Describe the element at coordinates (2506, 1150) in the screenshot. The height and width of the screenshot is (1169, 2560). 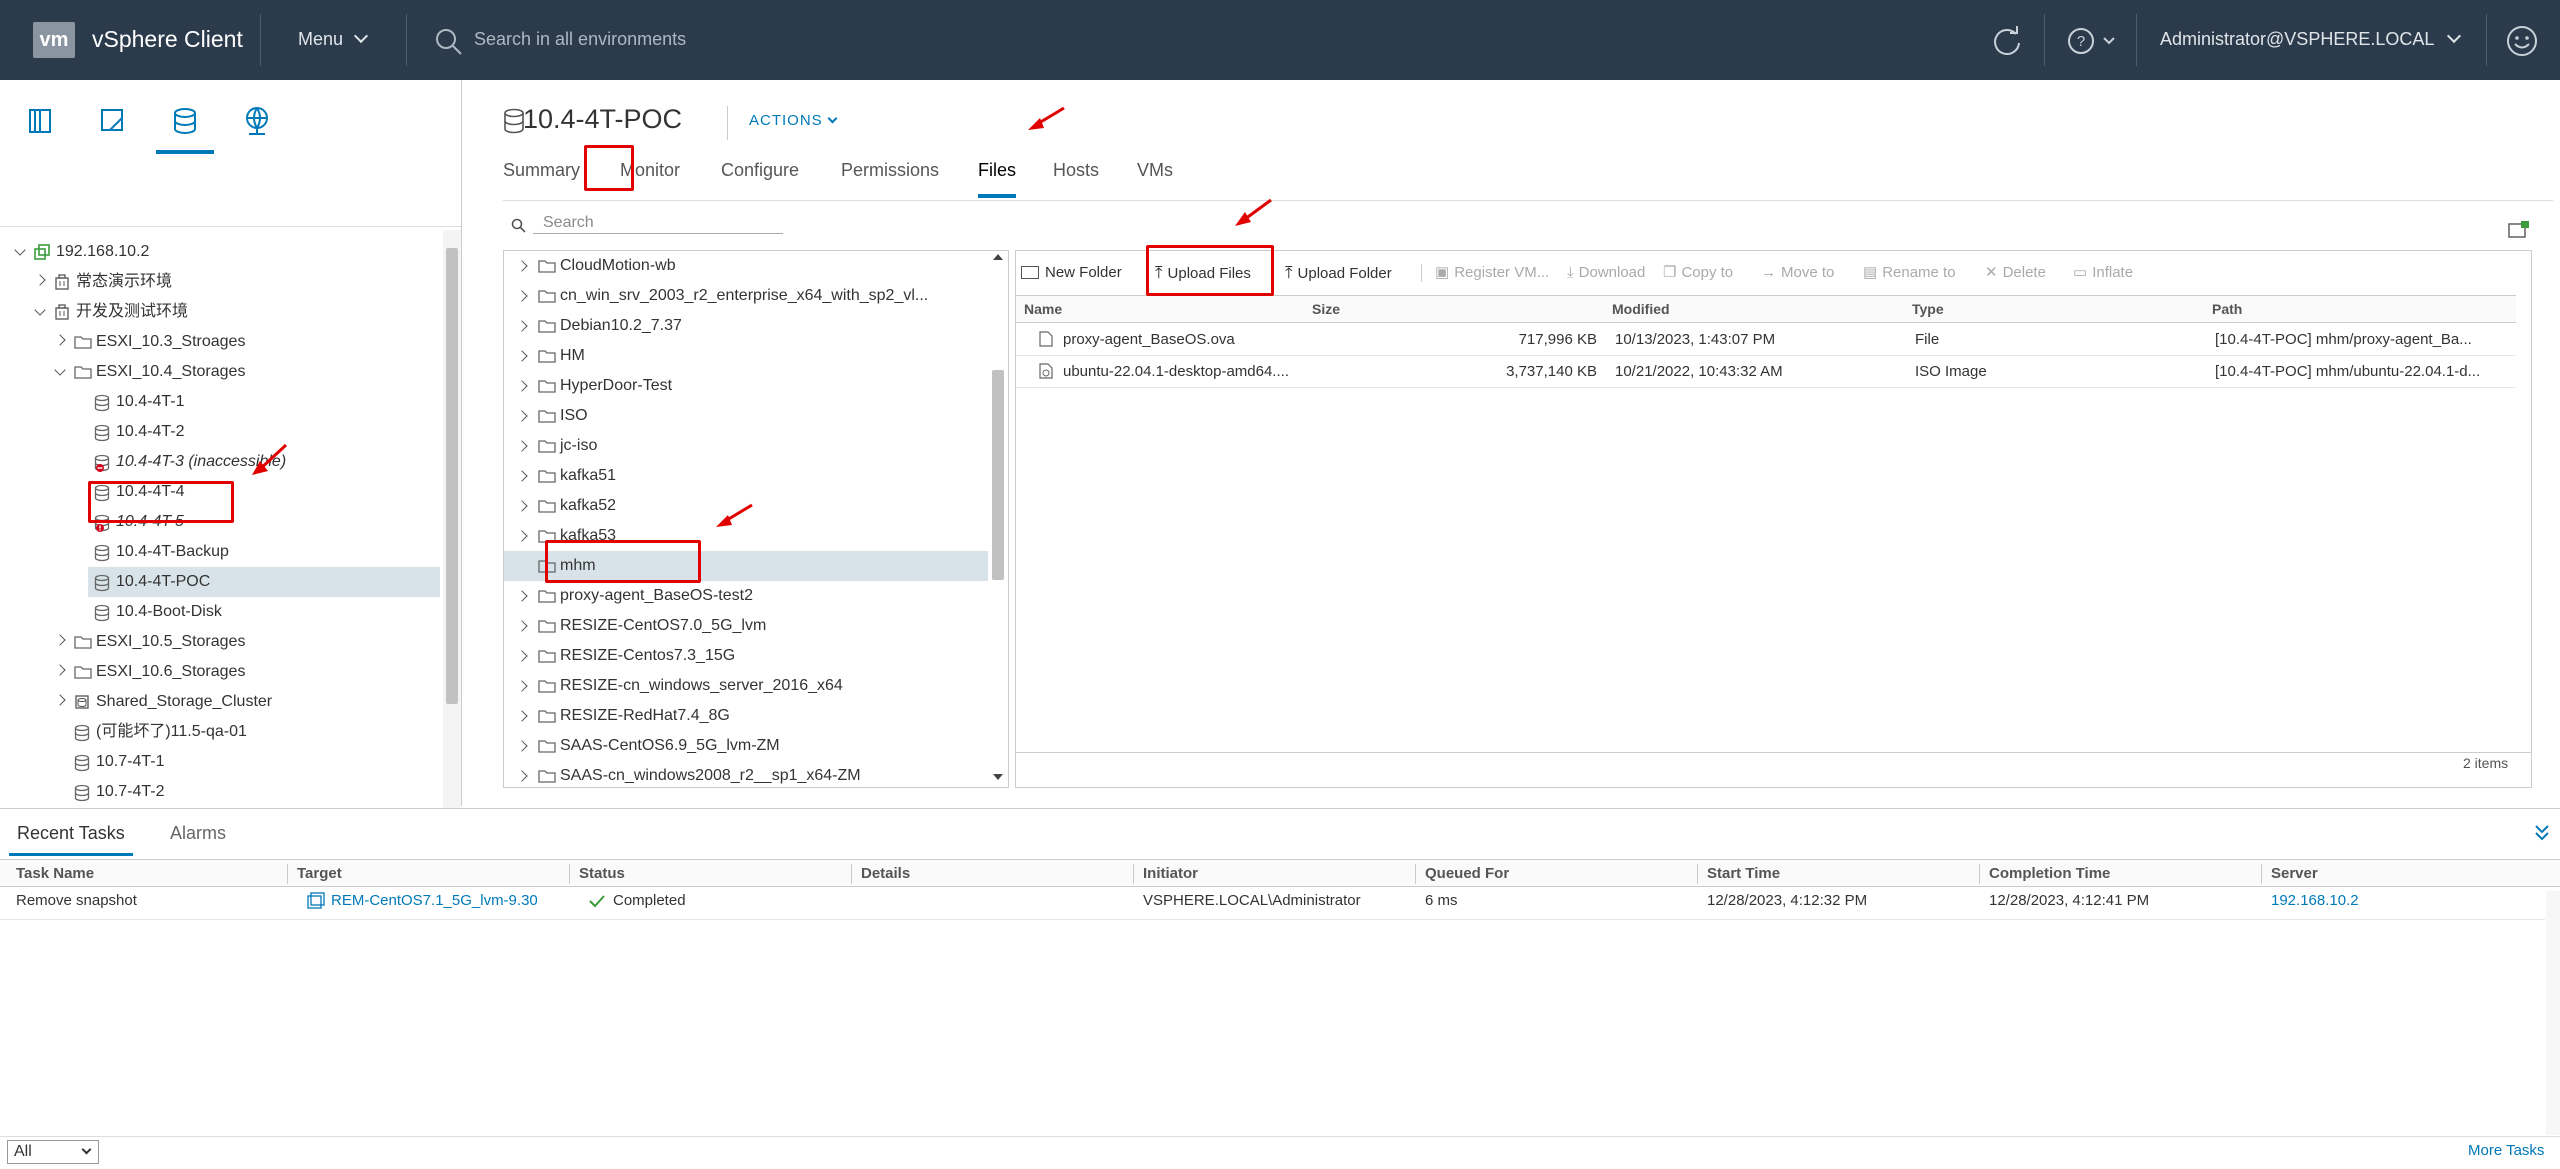
I see `more-tasks-link: More Tasks` at that location.